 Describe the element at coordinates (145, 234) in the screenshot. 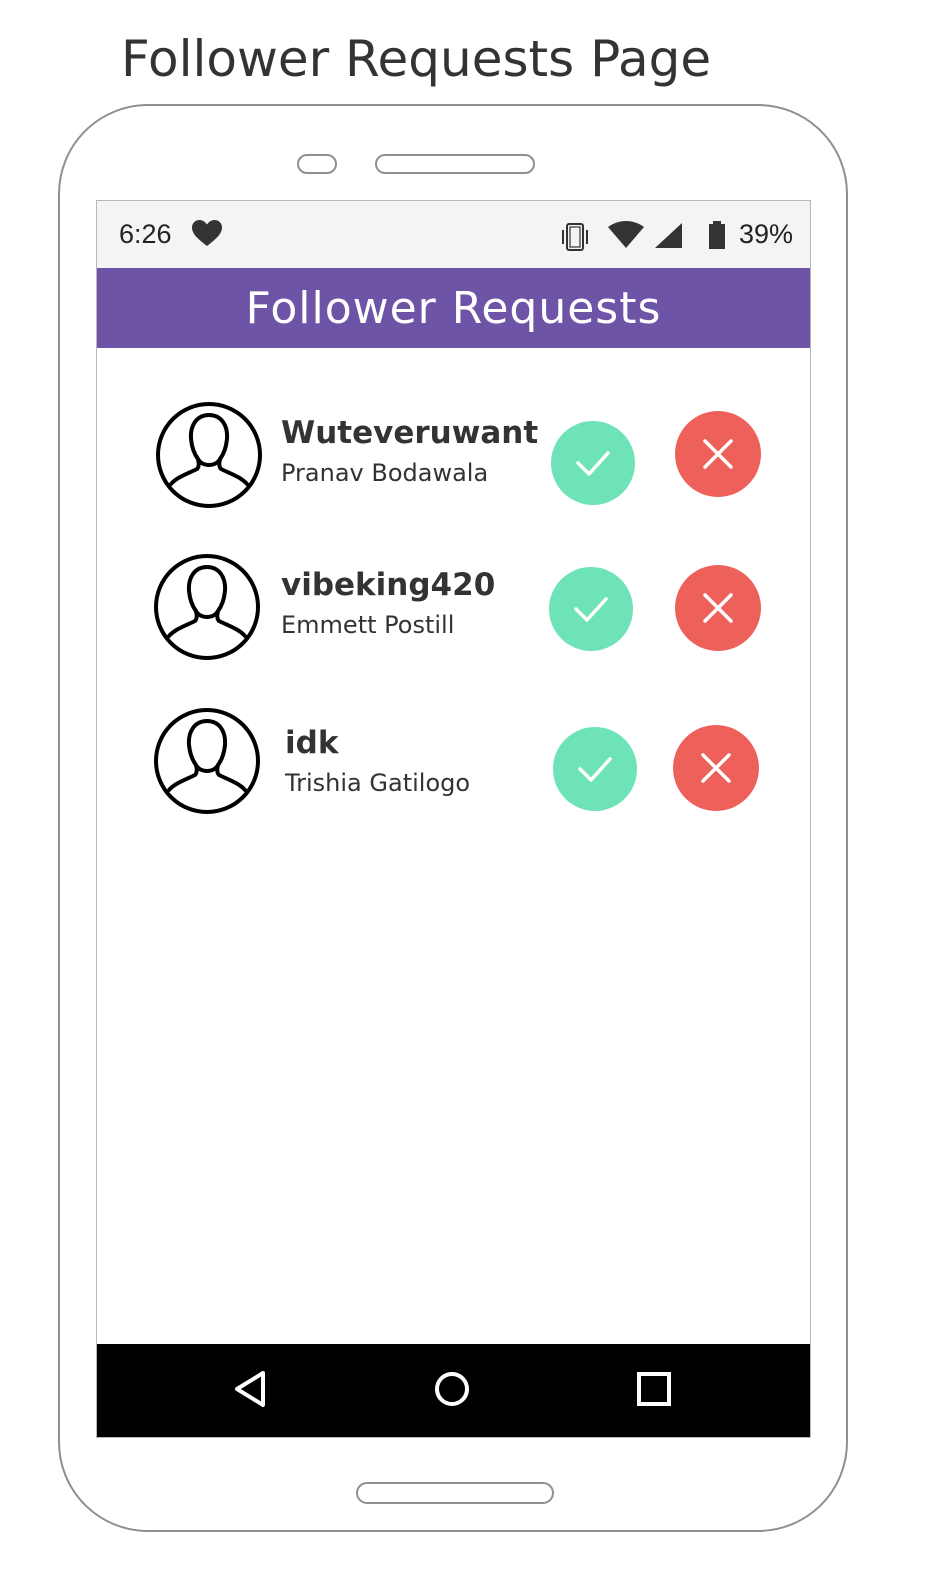

I see `status-time: 6:26` at that location.